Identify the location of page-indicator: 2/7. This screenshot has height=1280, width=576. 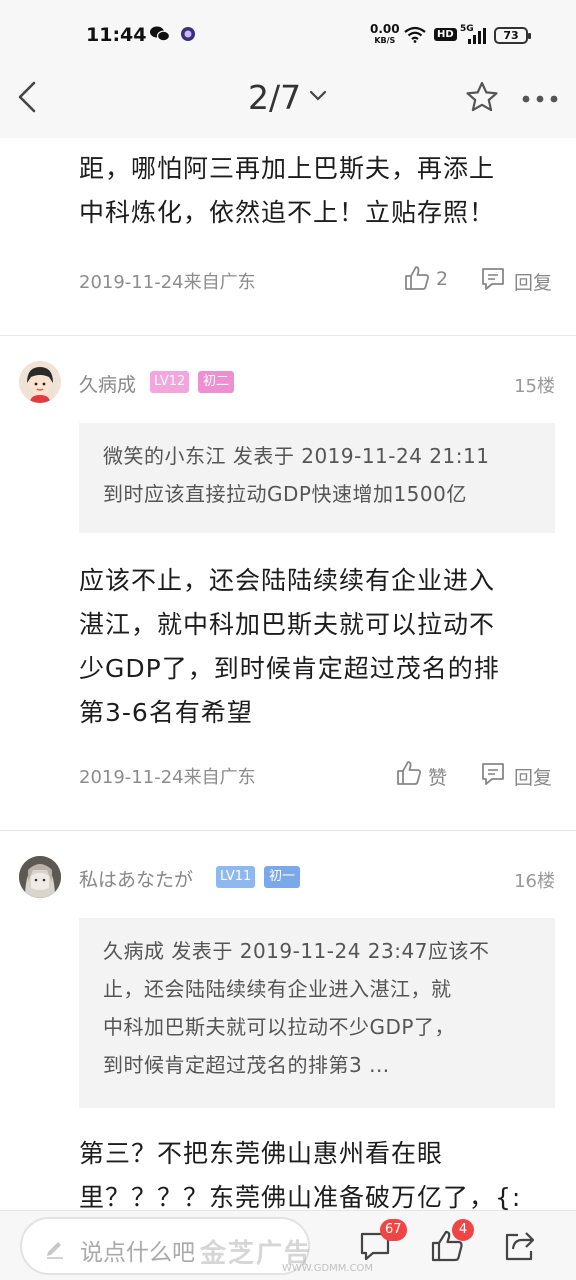
(274, 97).